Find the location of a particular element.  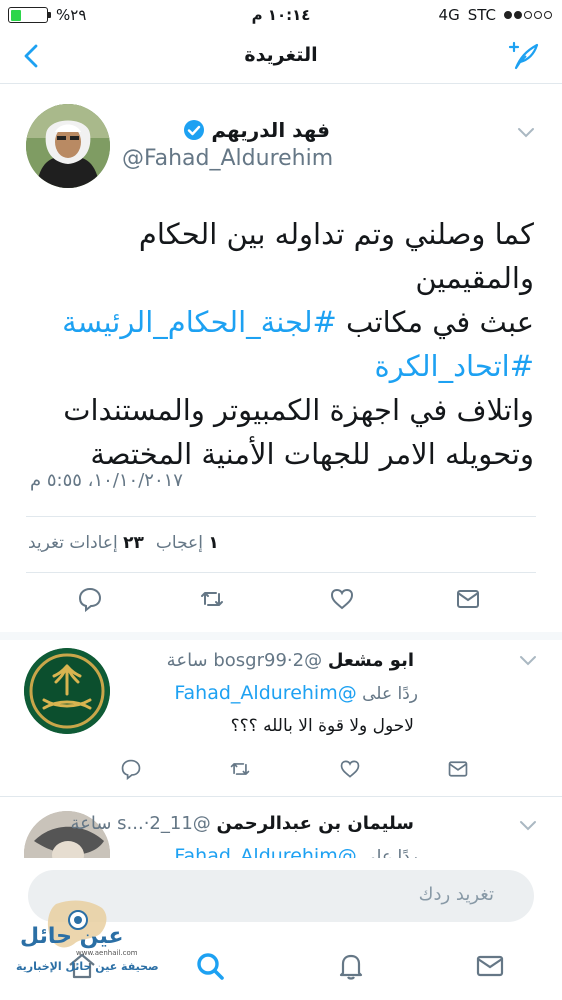

status-bar: %٢٩ ١٠:١٤ م 4G STC is located at coordinates (281, 15).